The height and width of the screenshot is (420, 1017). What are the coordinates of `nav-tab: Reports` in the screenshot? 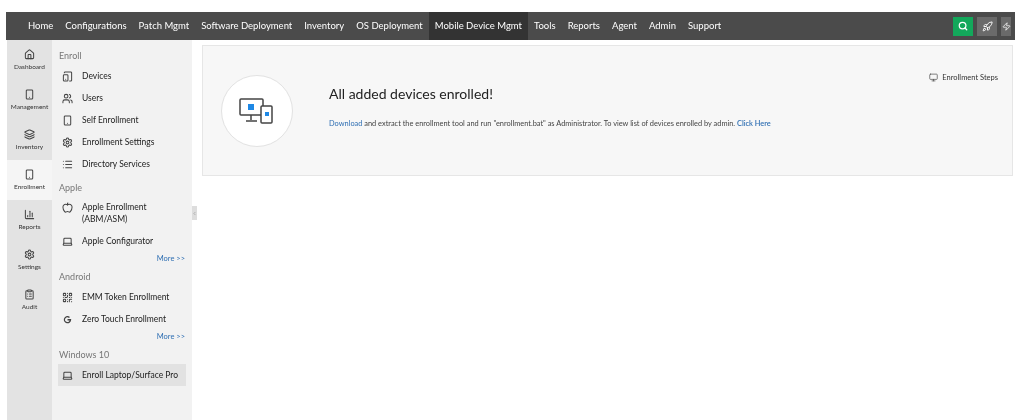 It's located at (583, 26).